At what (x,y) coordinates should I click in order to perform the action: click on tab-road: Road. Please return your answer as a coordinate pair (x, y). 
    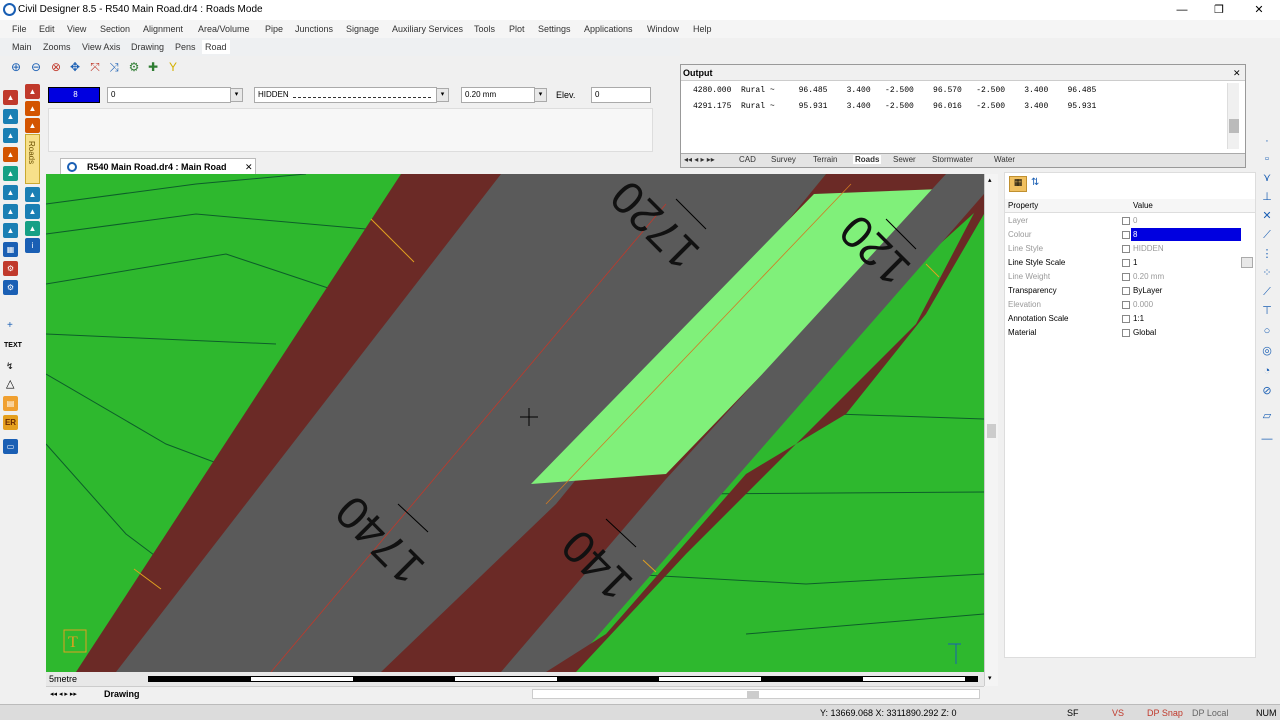
    Looking at the image, I should click on (216, 47).